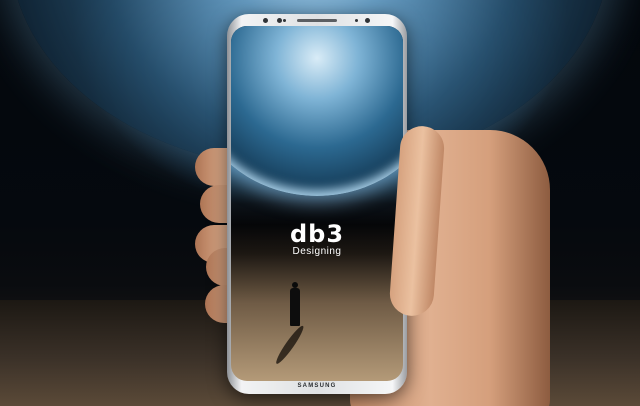 This screenshot has width=640, height=406. I want to click on brand-label: SAMSUNG, so click(317, 386).